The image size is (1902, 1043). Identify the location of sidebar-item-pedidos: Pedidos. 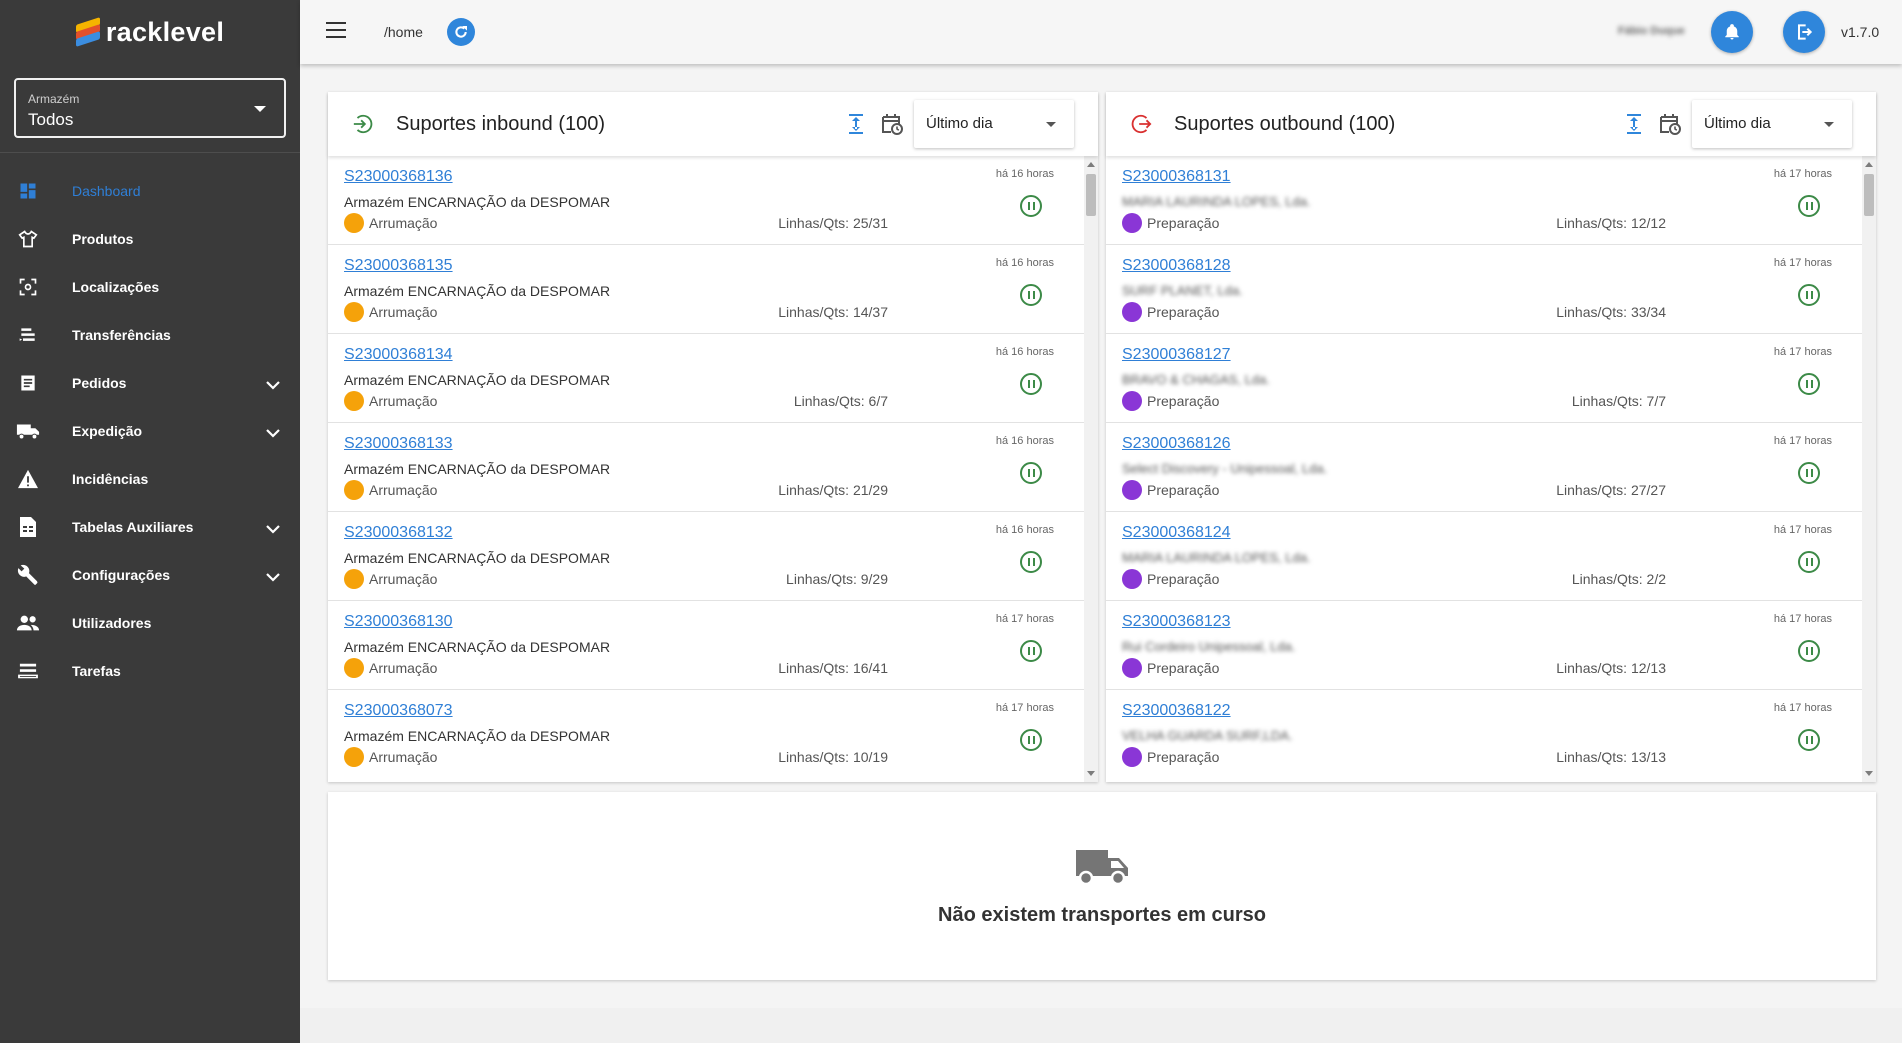
(150, 383).